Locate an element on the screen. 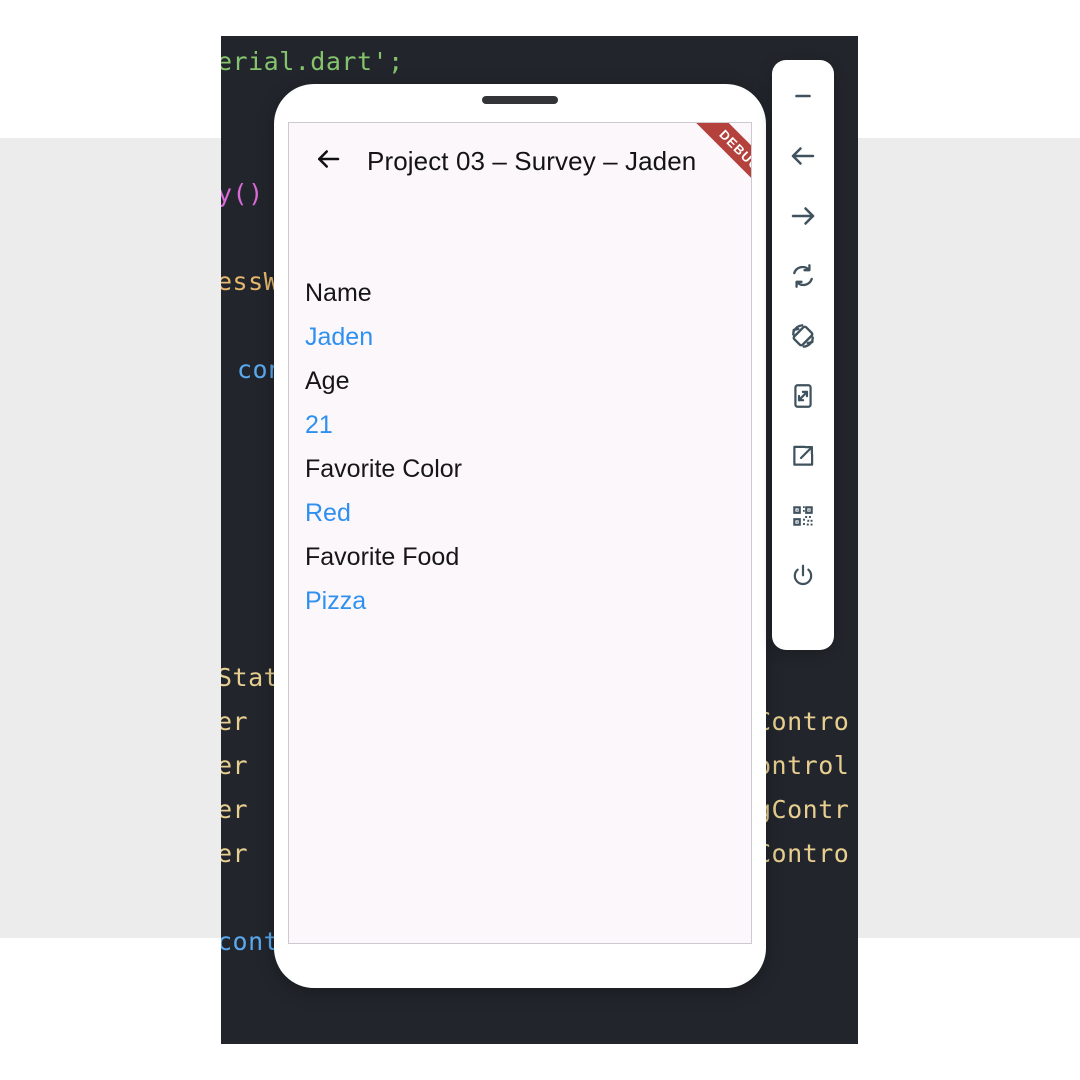 The width and height of the screenshot is (1080, 1080). survey-field-value: Jaden is located at coordinates (339, 337).